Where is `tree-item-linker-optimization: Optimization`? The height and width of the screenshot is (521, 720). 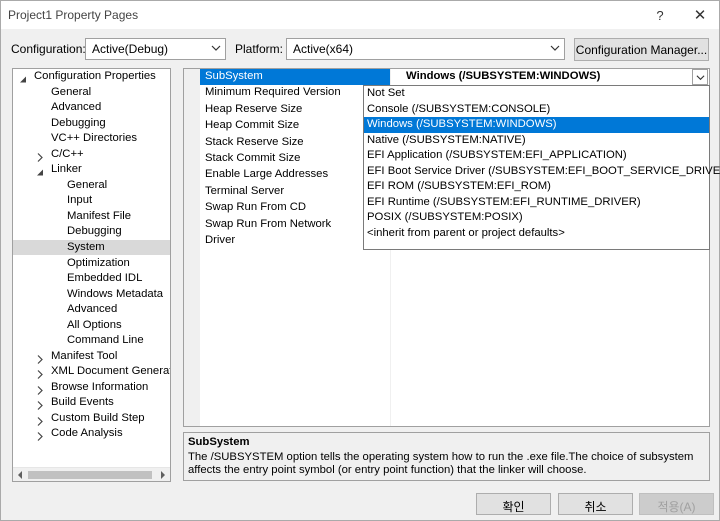
tree-item-linker-optimization: Optimization is located at coordinates (98, 263).